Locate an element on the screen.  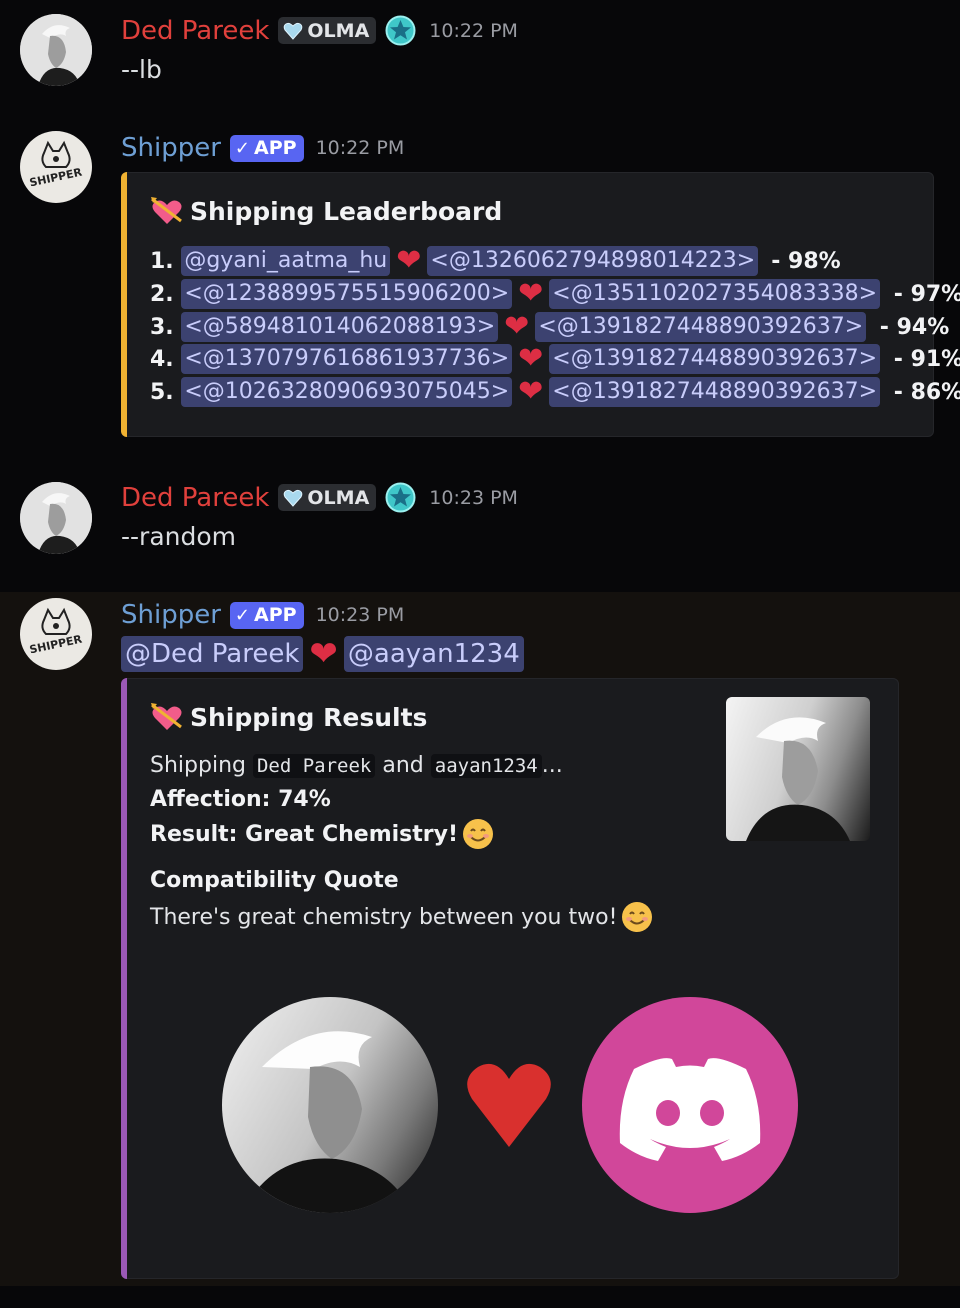
quote-title: Compatibility Quote is located at coordinates (274, 880).